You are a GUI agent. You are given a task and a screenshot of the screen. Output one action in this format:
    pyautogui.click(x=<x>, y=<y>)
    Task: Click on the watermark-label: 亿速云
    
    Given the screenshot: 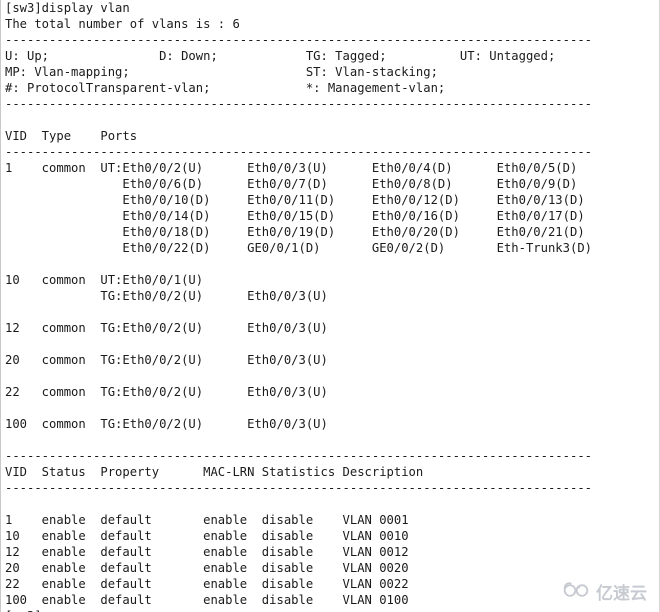 What is the action you would take?
    pyautogui.click(x=621, y=594)
    